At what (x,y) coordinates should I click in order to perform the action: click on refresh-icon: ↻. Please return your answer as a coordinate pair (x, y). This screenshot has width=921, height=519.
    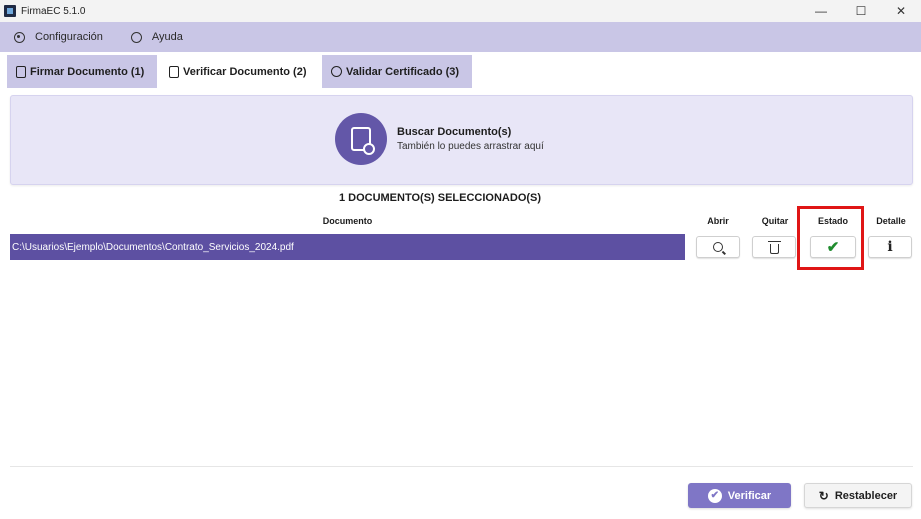
    Looking at the image, I should click on (823, 495).